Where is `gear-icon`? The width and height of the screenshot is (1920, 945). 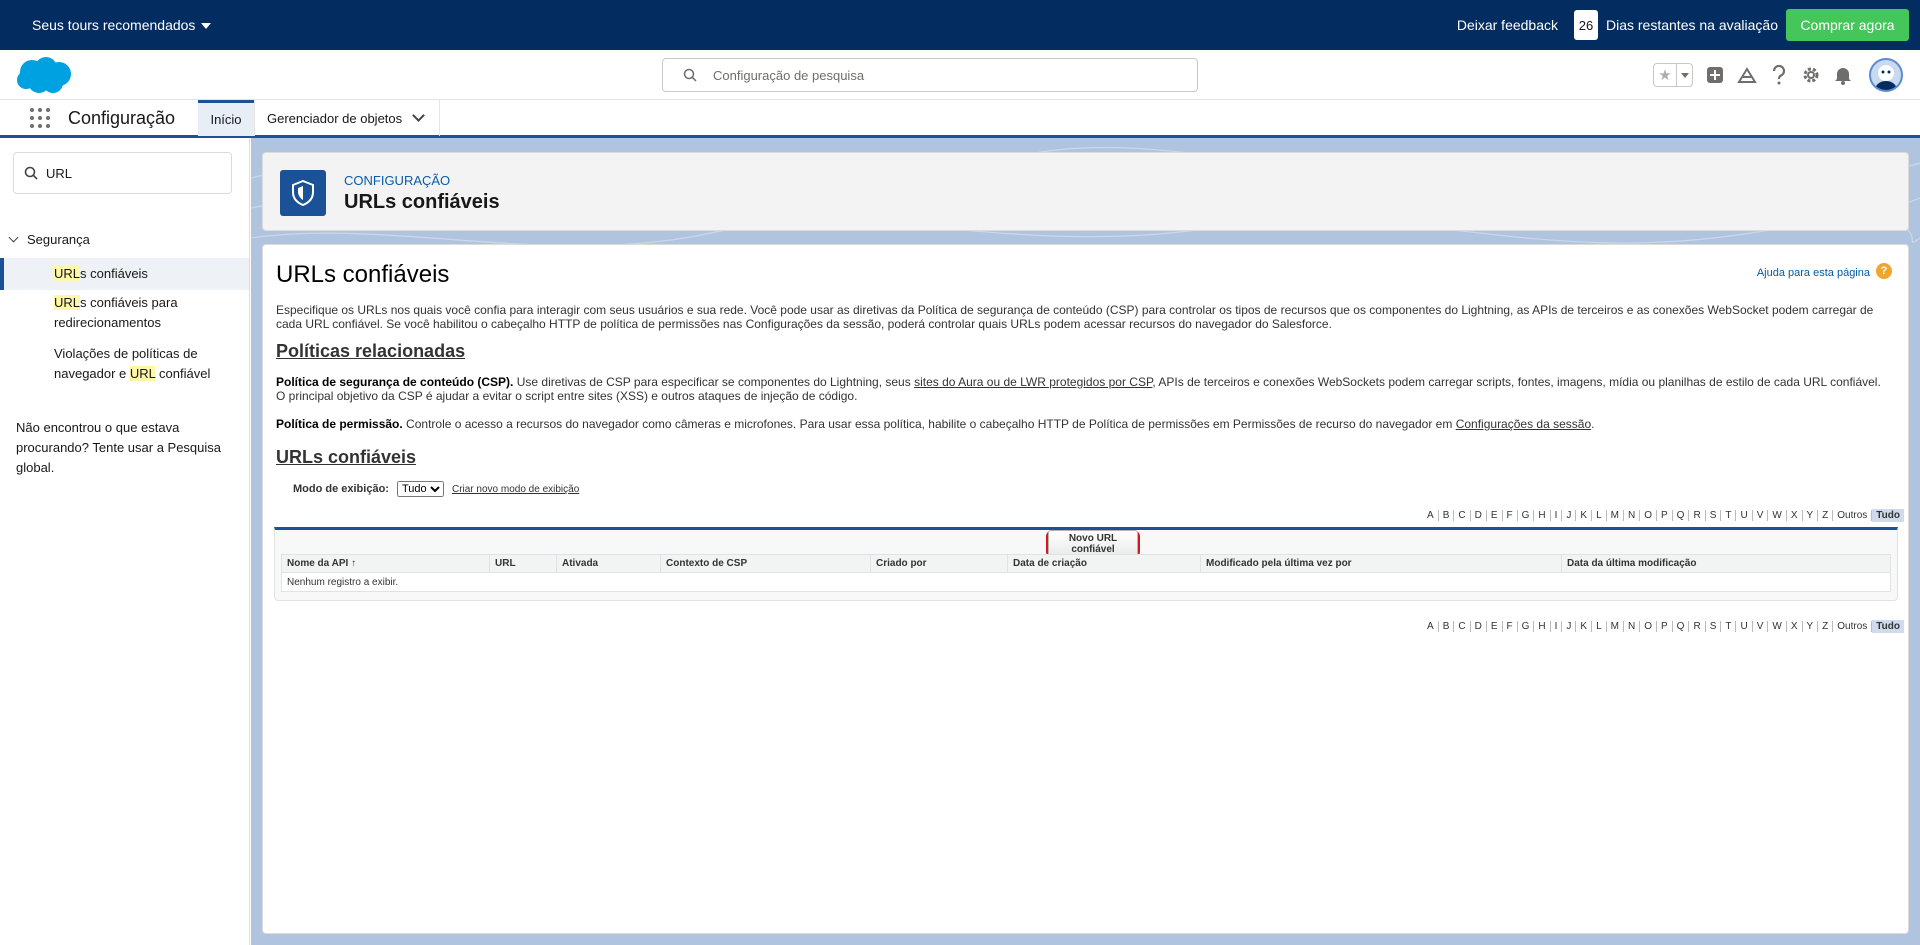
gear-icon is located at coordinates (1811, 75).